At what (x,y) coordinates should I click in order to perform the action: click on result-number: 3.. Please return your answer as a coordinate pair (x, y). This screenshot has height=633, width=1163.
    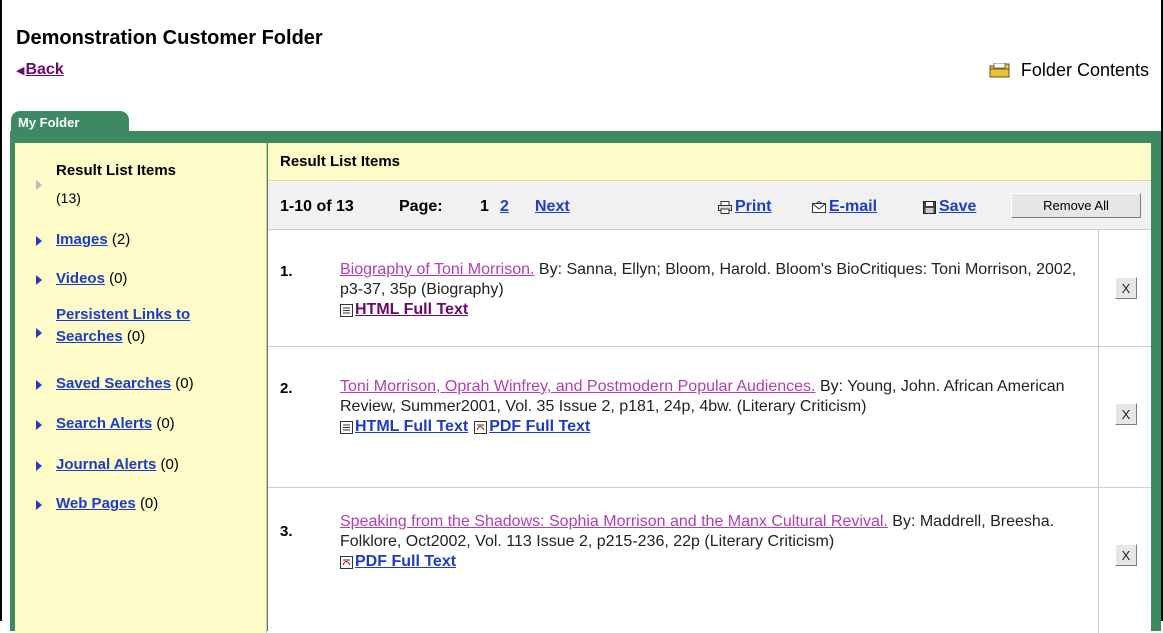
    Looking at the image, I should click on (286, 531).